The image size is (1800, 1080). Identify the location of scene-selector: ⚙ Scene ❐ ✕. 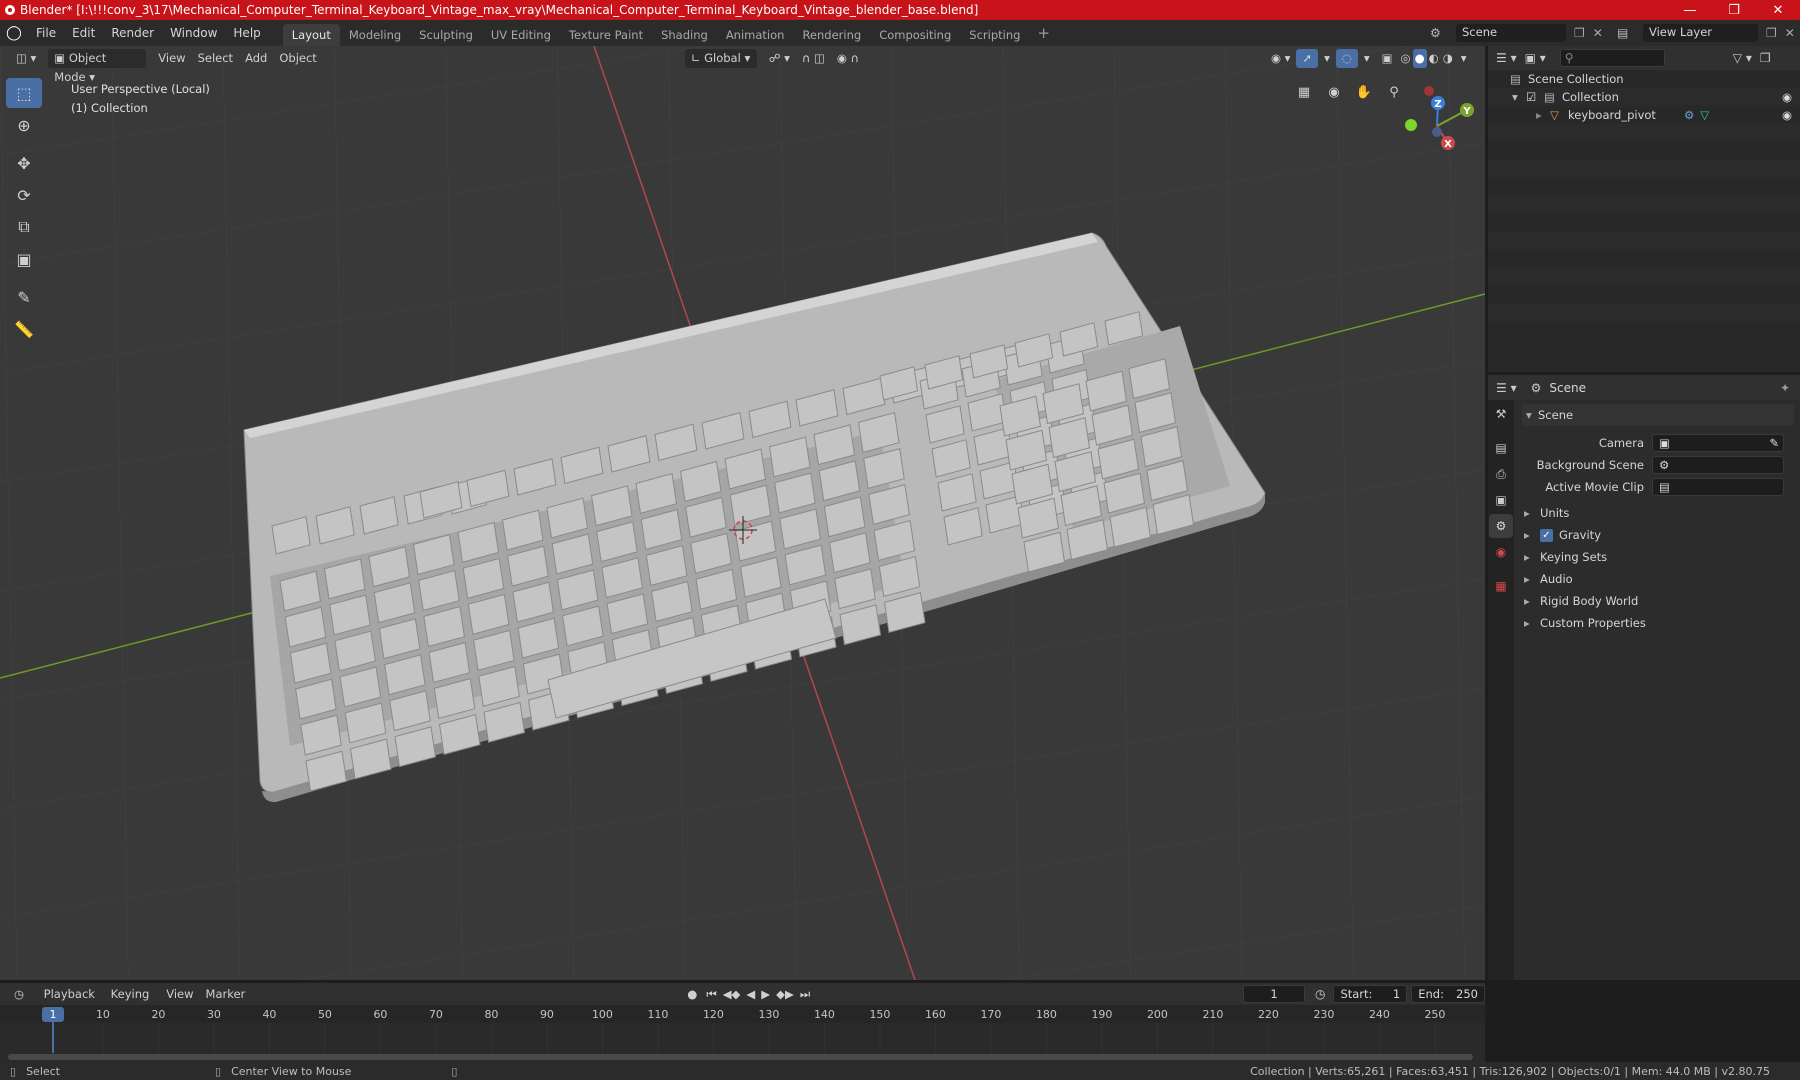
(1520, 33).